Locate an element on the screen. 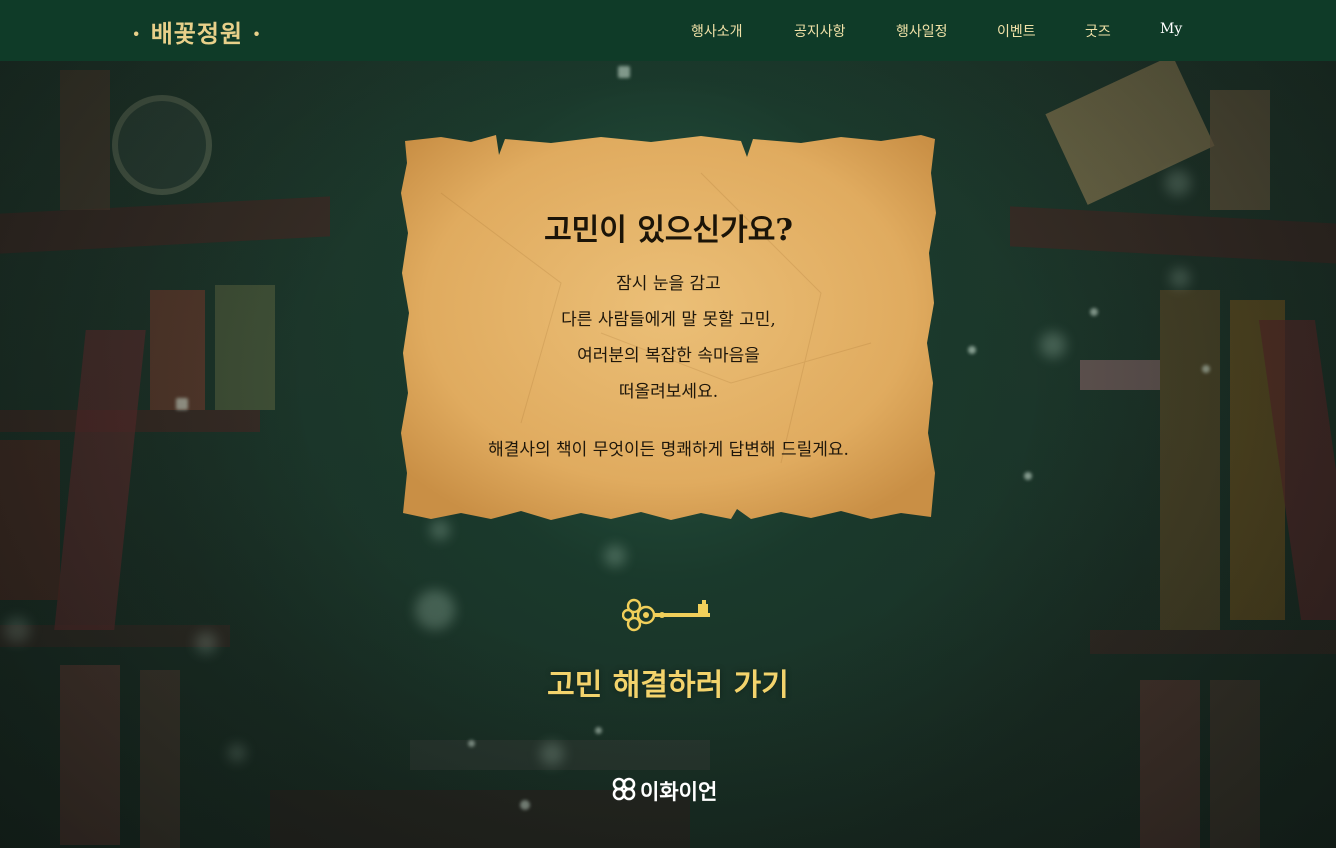 The height and width of the screenshot is (848, 1336). parchment-line: 잠시 눈을 감고 is located at coordinates (668, 284).